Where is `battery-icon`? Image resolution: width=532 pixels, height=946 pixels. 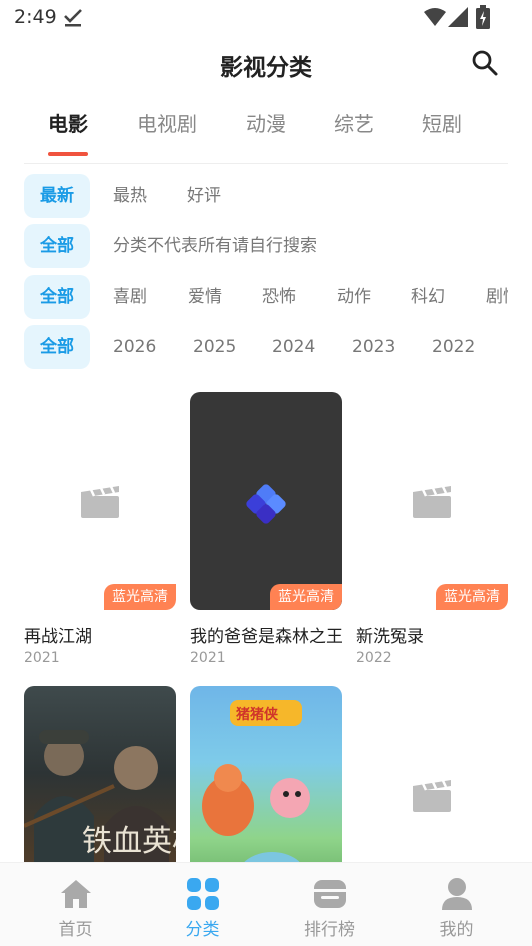 battery-icon is located at coordinates (483, 17).